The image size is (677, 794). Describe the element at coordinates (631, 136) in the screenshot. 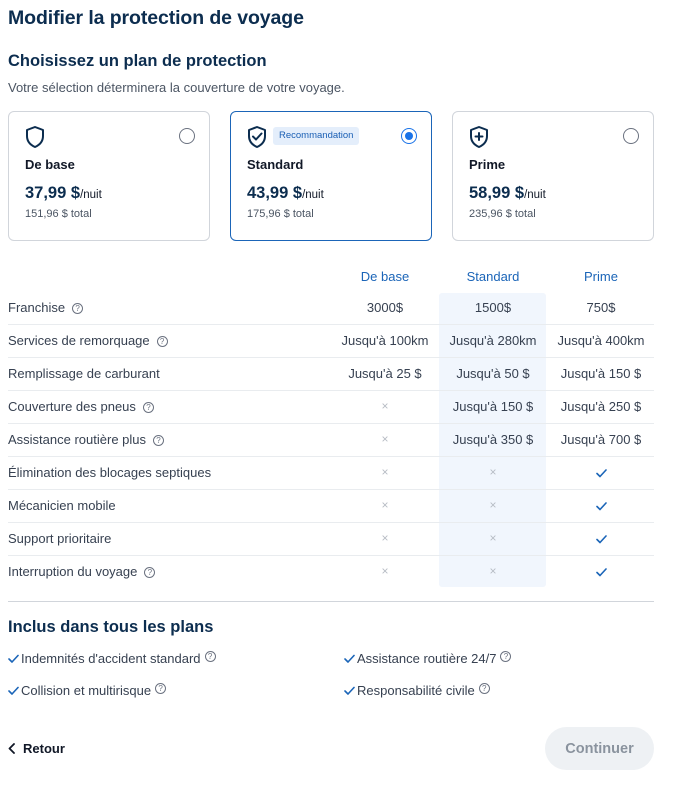

I see `plan-radio-prime` at that location.